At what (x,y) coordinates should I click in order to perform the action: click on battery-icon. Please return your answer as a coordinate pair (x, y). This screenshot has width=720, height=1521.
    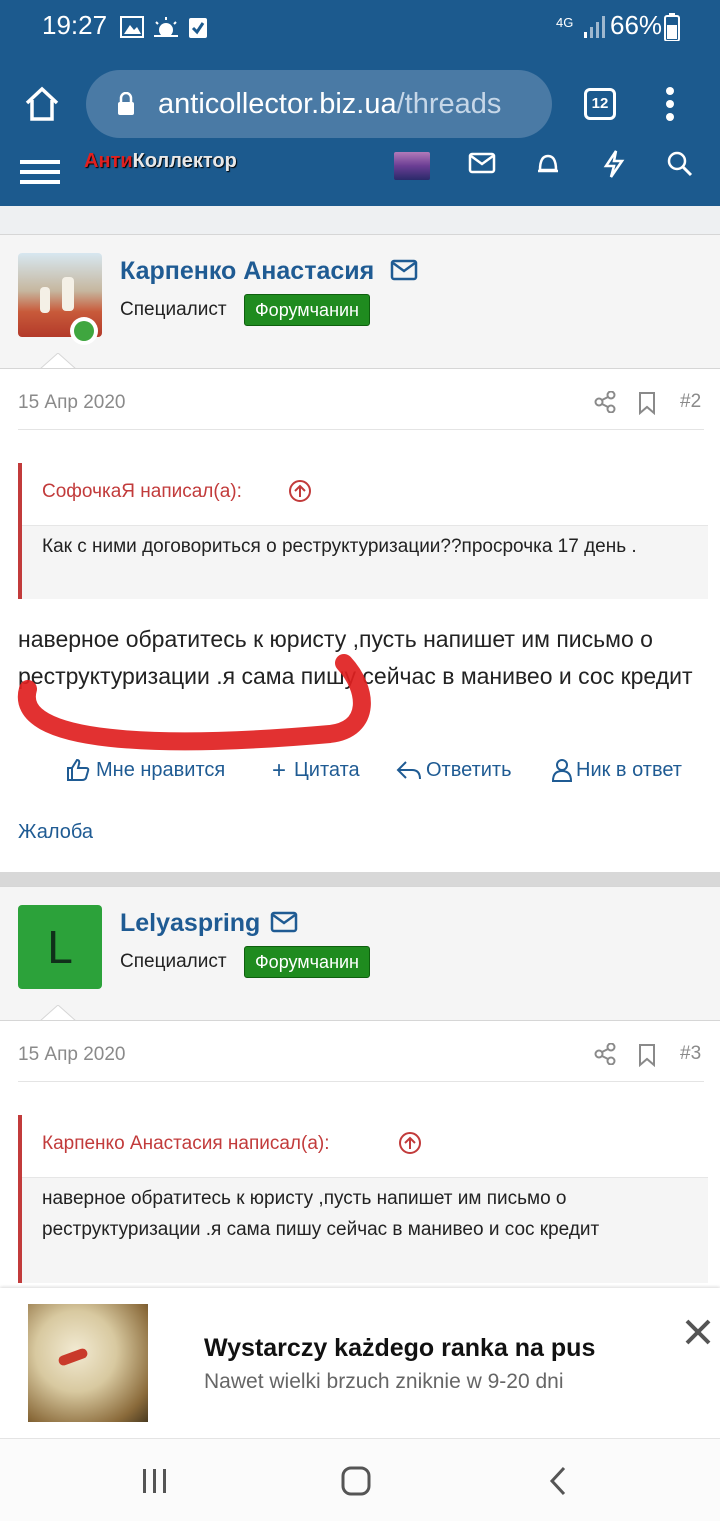
    Looking at the image, I should click on (672, 27).